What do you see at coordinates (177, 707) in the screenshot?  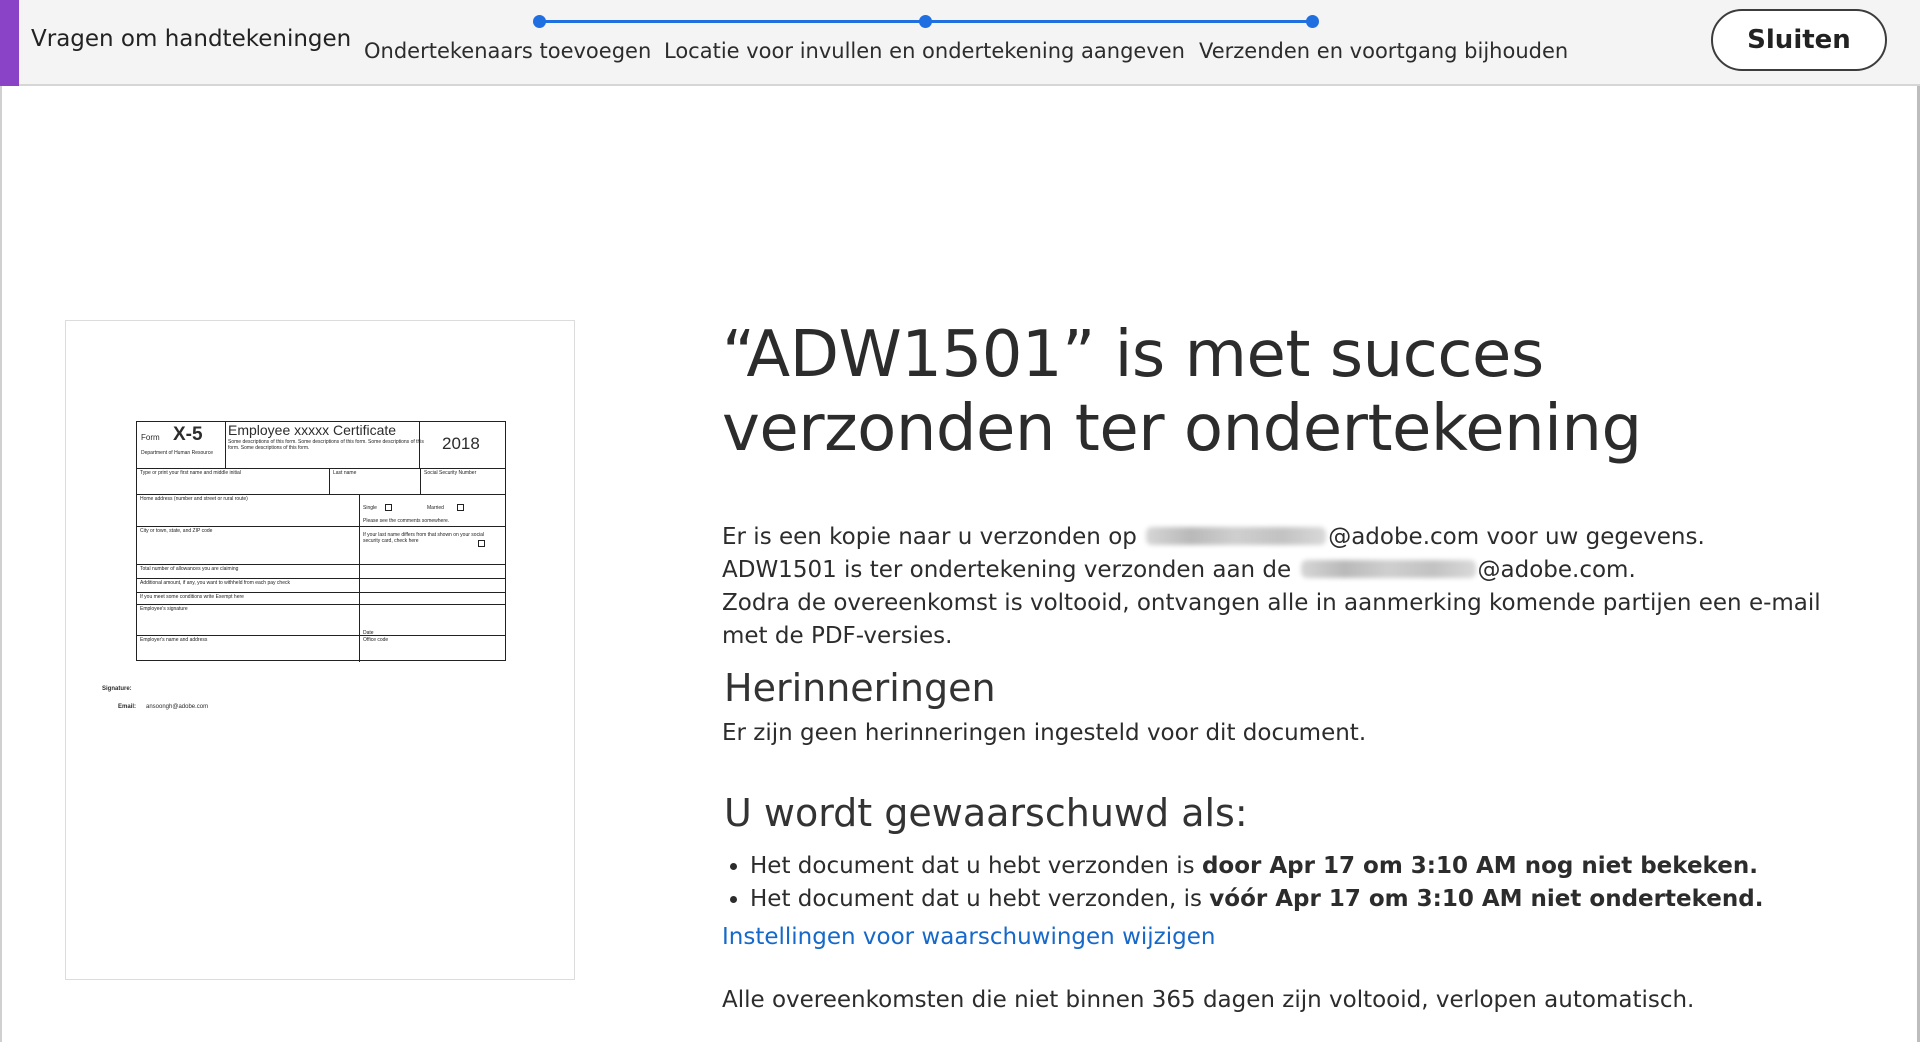 I see `email-value: ansoongh@adobe.com` at bounding box center [177, 707].